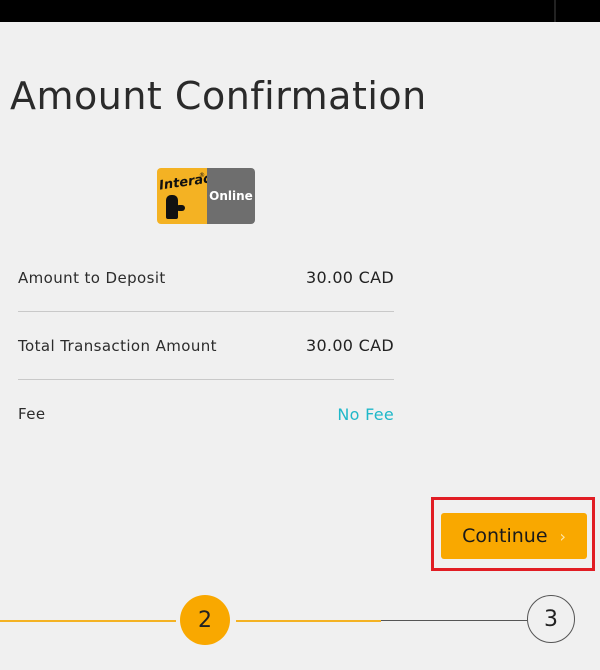  I want to click on registered-mark: ®, so click(202, 175).